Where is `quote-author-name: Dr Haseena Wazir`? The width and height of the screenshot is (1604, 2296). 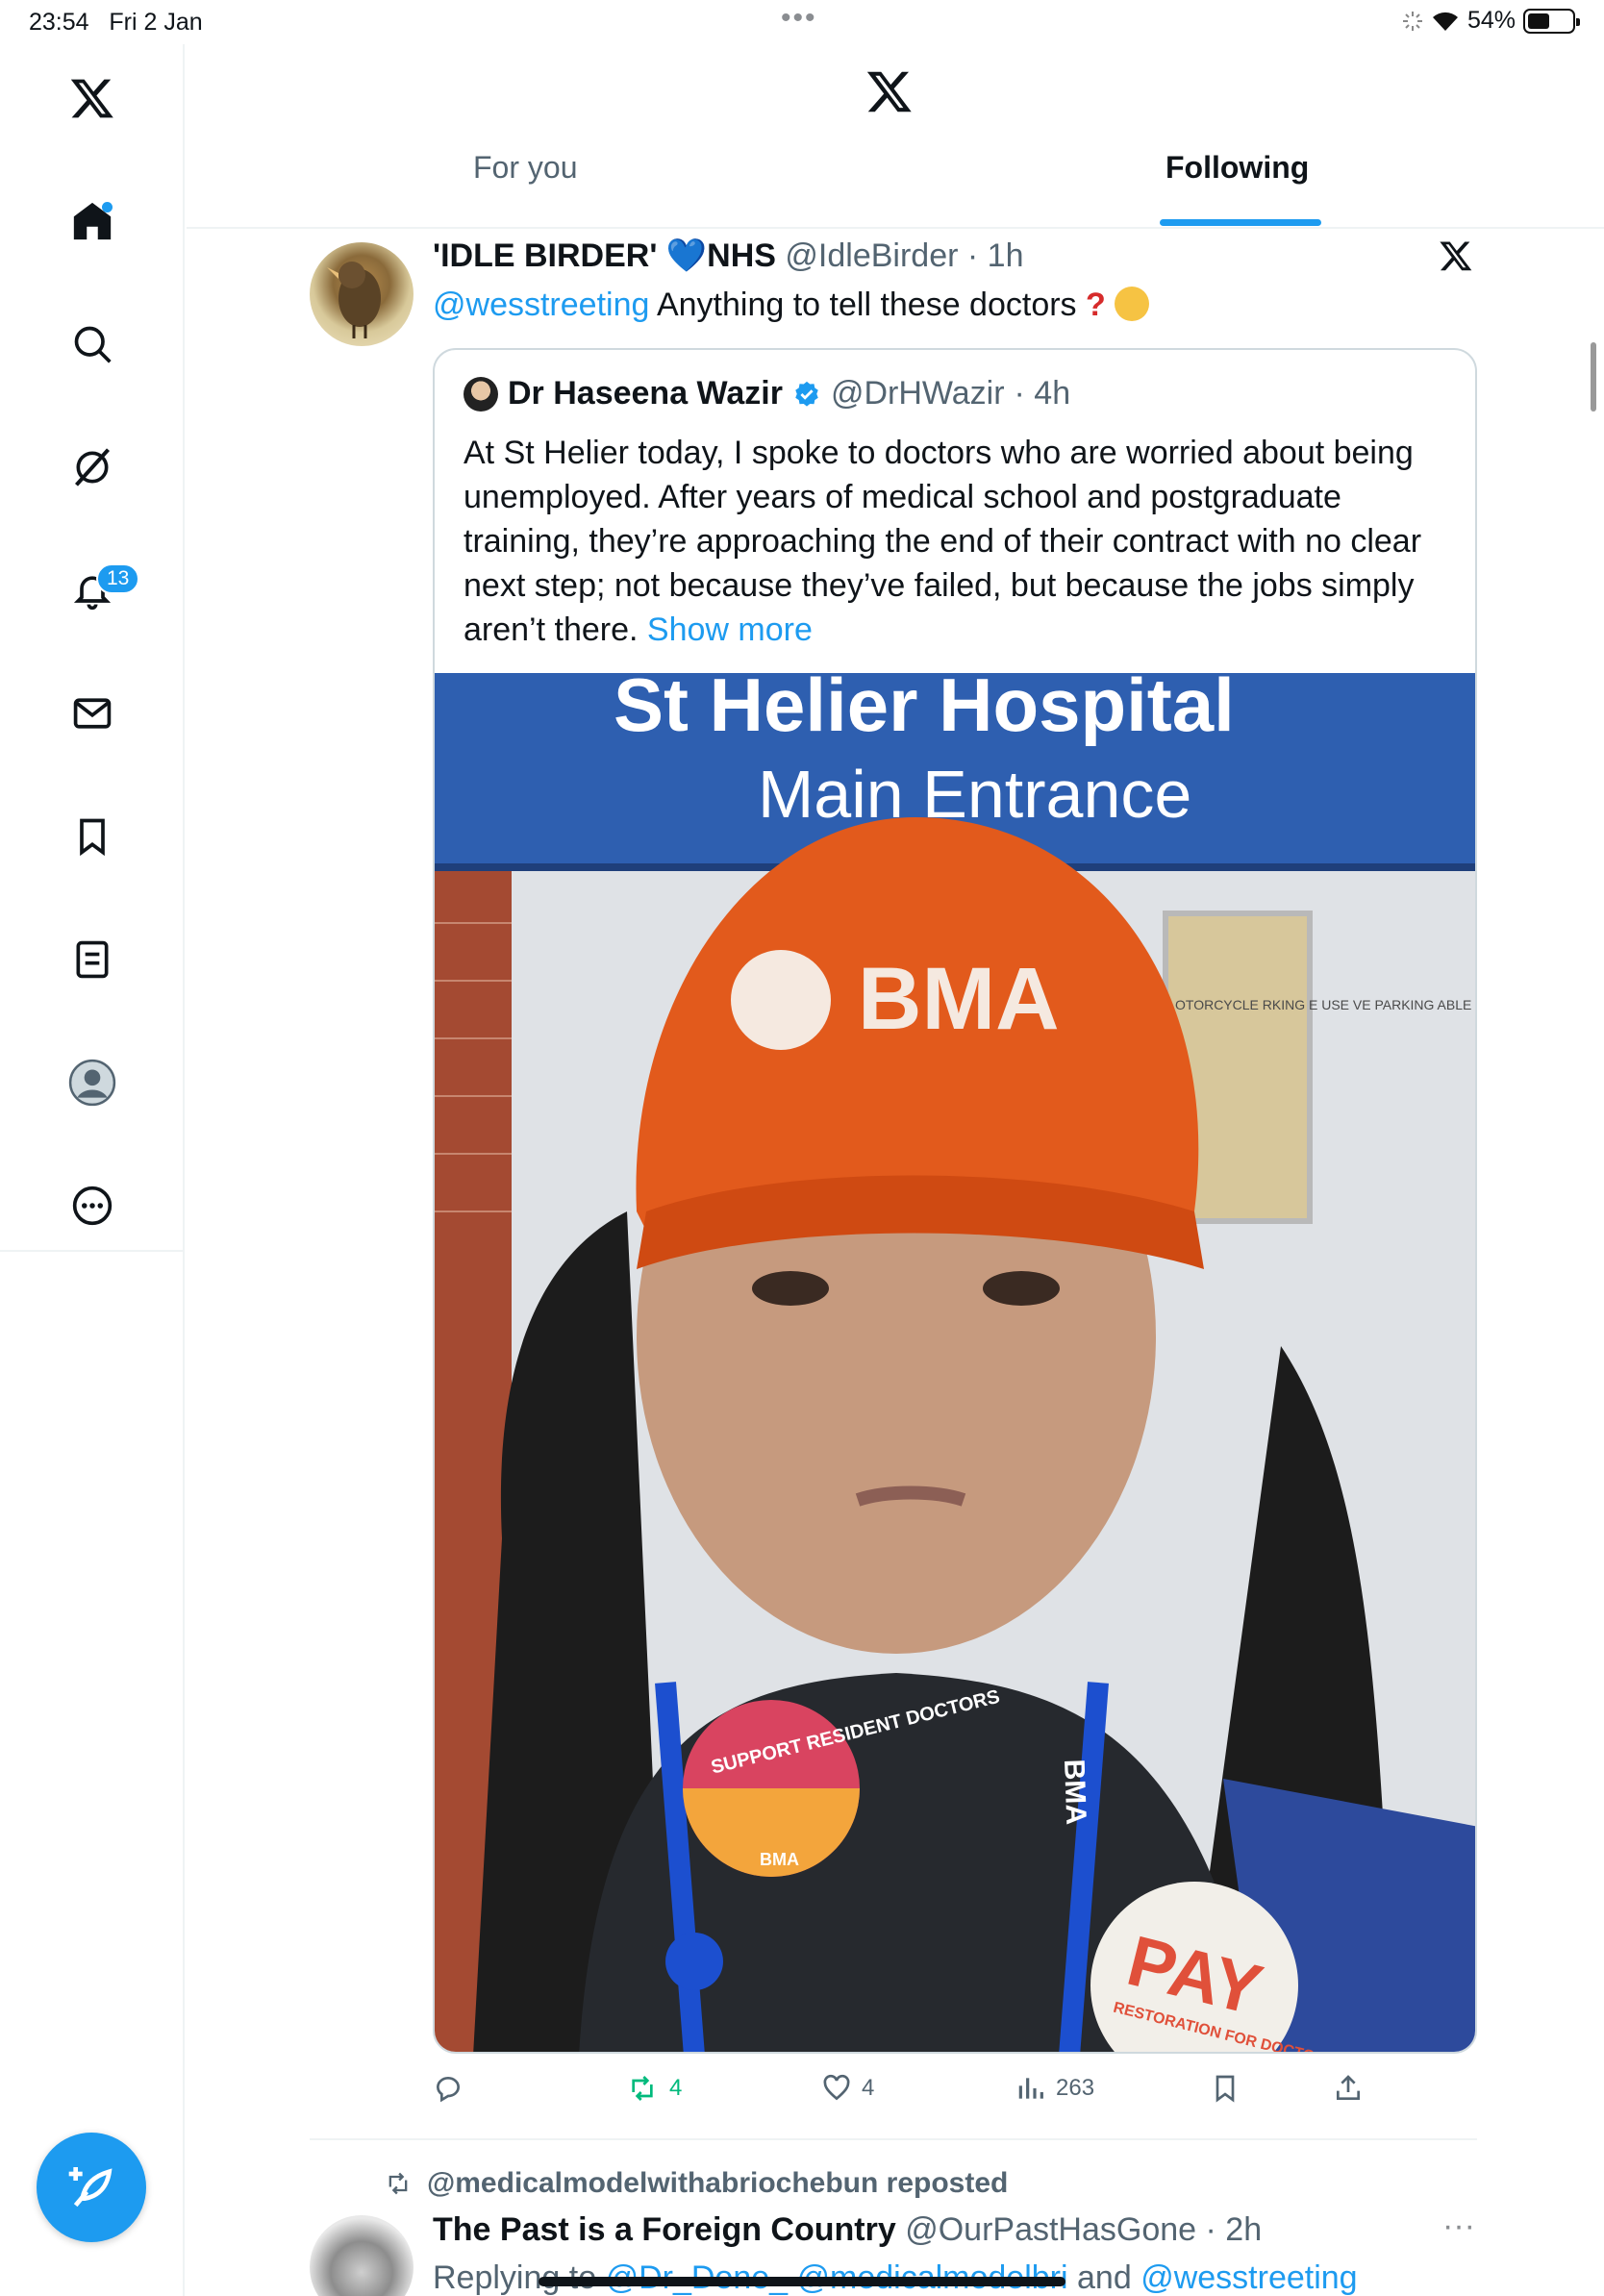 quote-author-name: Dr Haseena Wazir is located at coordinates (645, 393).